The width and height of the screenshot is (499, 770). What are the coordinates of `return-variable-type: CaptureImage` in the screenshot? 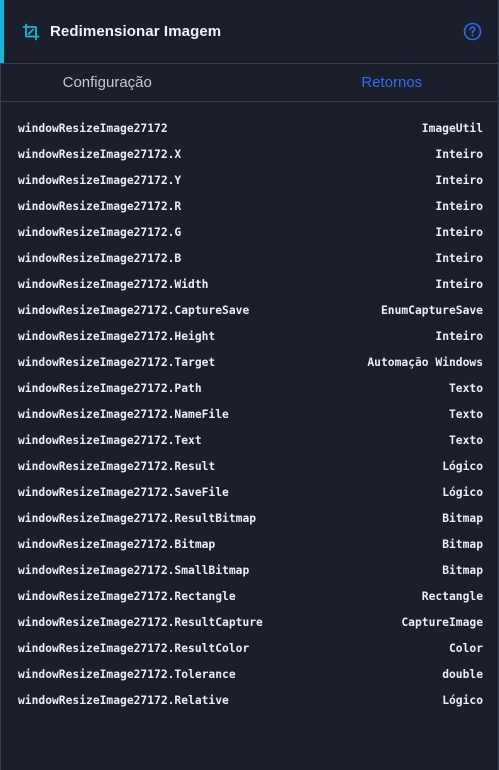 It's located at (442, 622).